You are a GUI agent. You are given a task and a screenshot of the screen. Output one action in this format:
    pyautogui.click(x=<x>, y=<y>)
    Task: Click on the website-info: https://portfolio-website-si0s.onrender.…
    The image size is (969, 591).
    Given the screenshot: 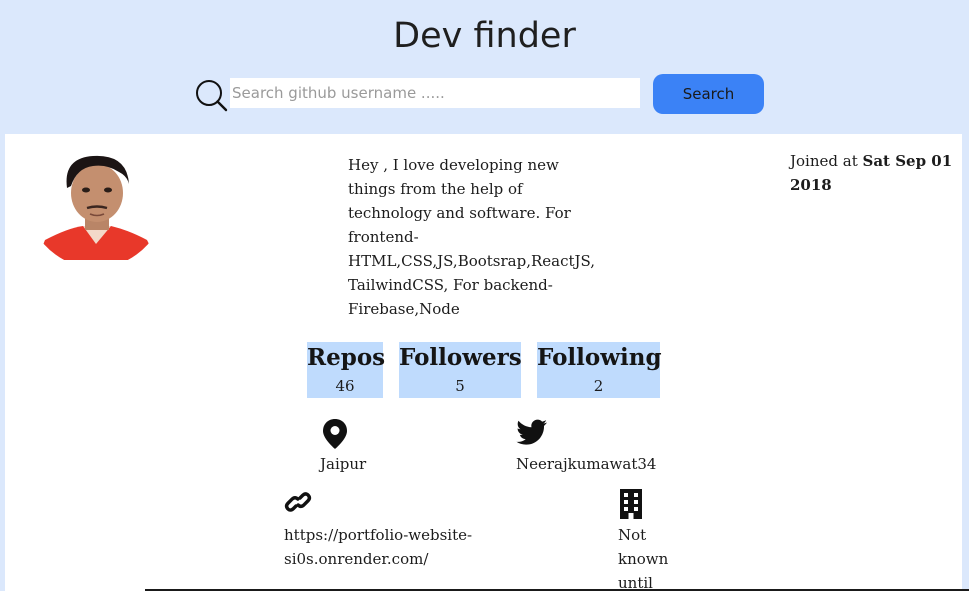 What is the action you would take?
    pyautogui.click(x=389, y=530)
    